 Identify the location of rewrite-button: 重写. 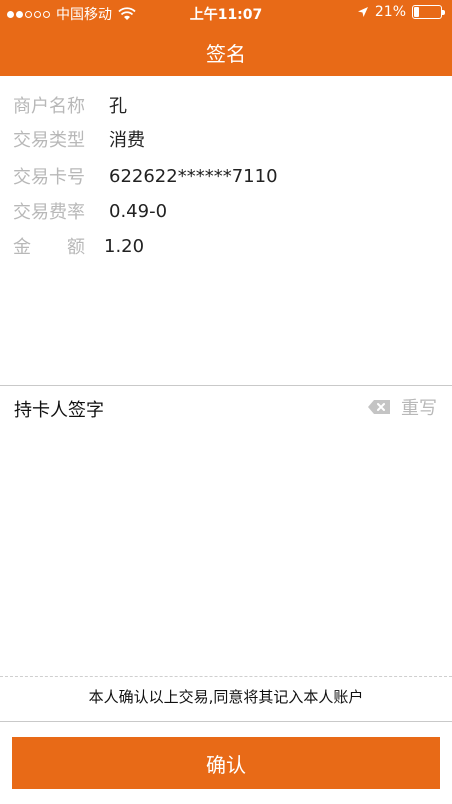
(402, 407).